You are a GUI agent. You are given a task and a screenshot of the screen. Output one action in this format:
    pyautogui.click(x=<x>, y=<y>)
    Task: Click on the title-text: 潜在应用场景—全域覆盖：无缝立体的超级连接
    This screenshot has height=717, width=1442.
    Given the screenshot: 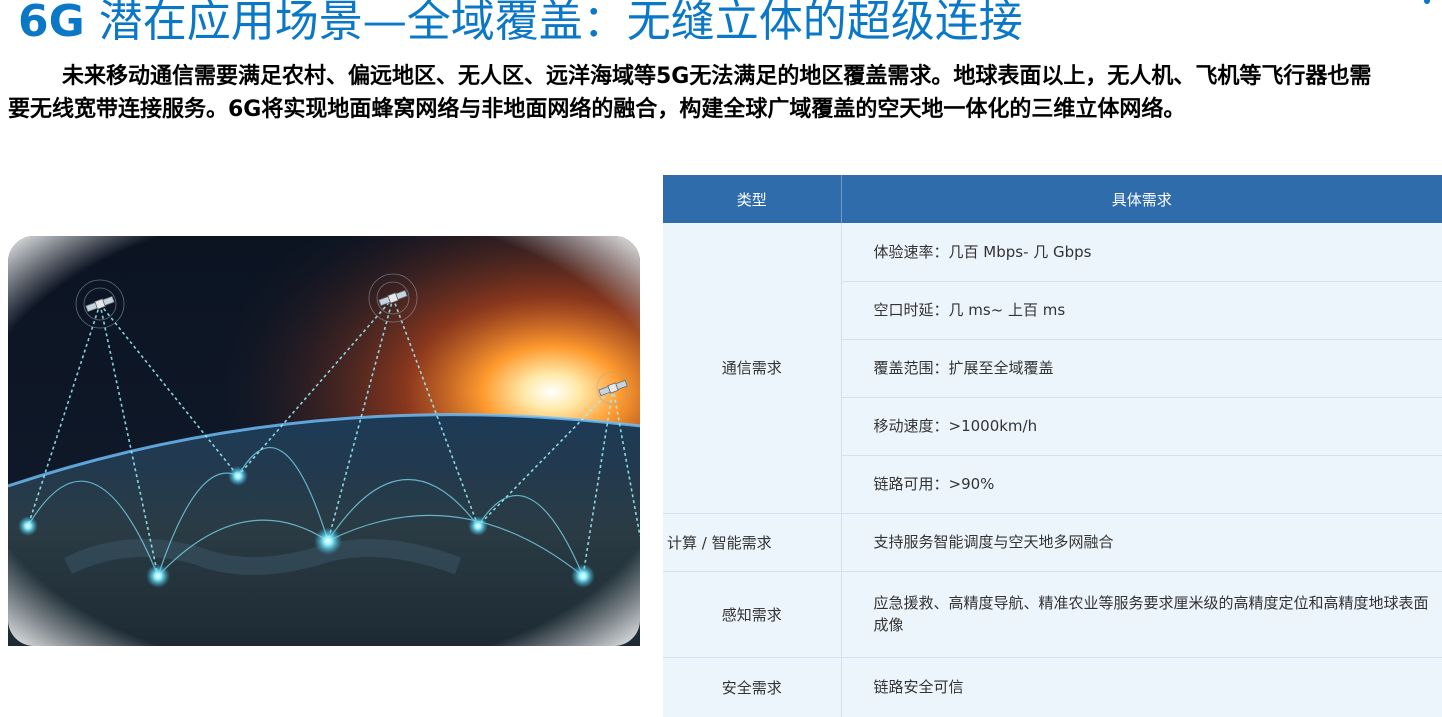 What is the action you would take?
    pyautogui.click(x=553, y=23)
    